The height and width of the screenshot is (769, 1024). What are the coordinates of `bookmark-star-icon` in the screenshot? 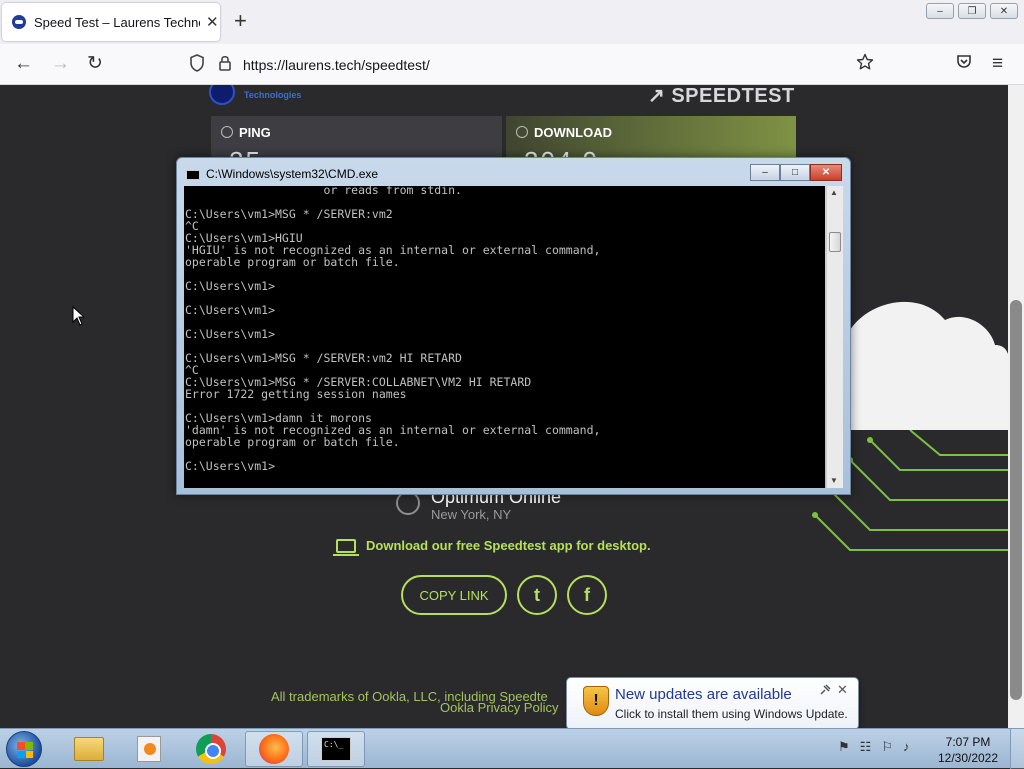 It's located at (865, 62).